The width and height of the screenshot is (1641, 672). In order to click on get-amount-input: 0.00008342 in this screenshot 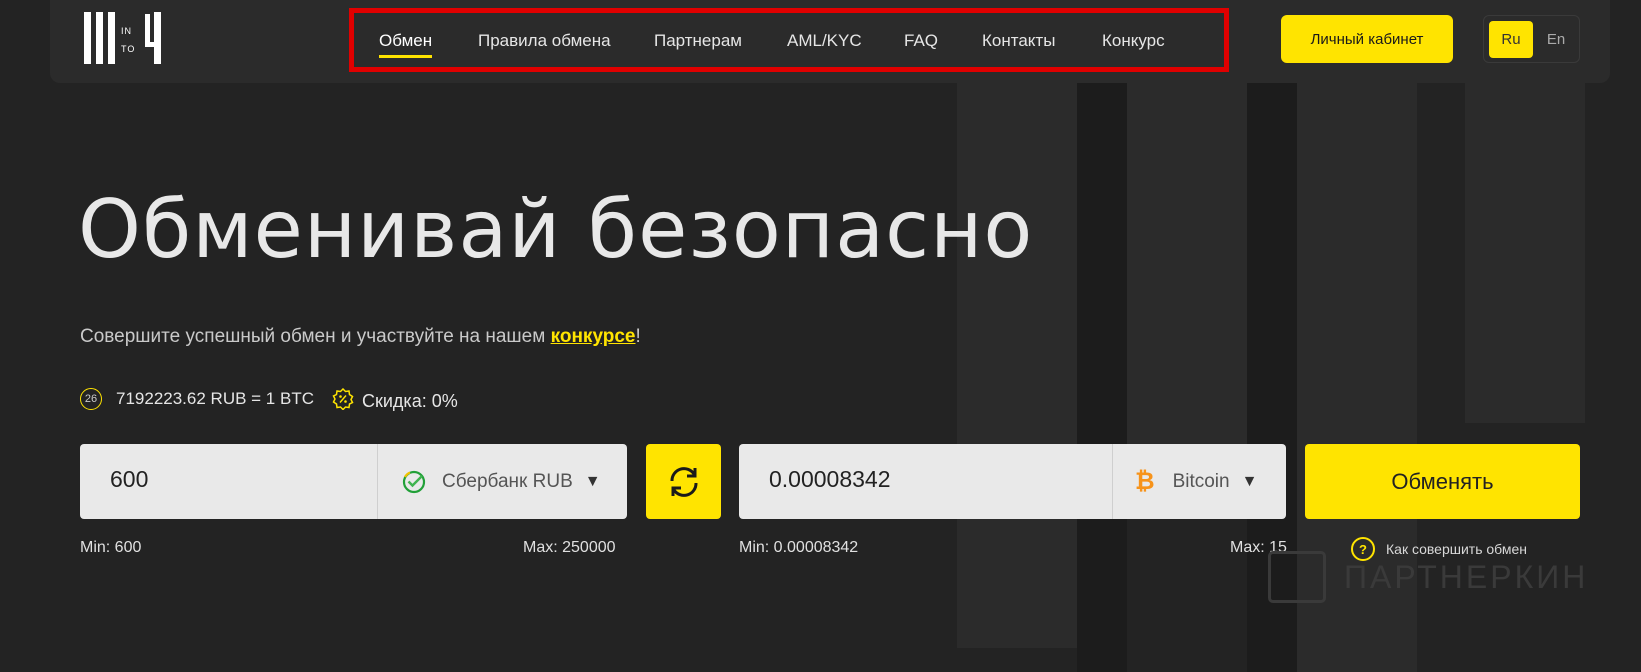, I will do `click(830, 479)`.